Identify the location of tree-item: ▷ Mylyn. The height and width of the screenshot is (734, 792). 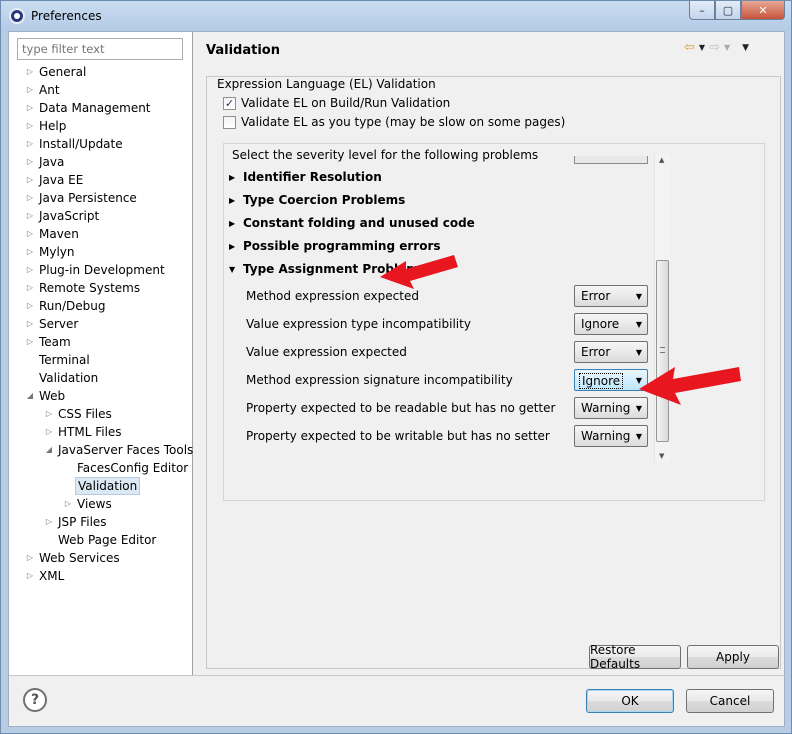
(101, 252).